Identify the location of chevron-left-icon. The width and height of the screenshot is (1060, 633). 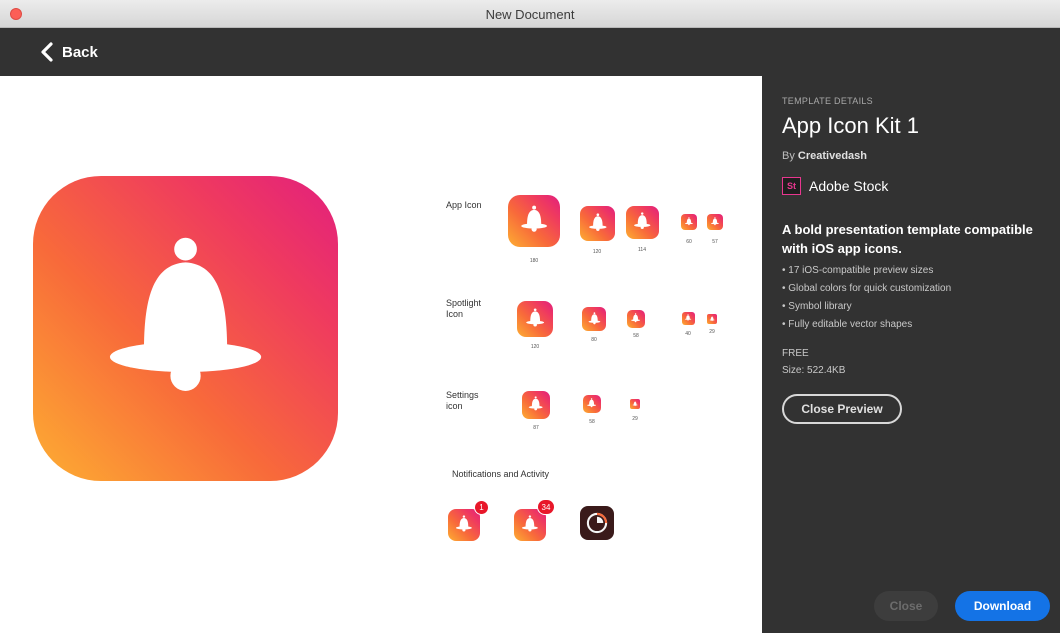
(47, 52).